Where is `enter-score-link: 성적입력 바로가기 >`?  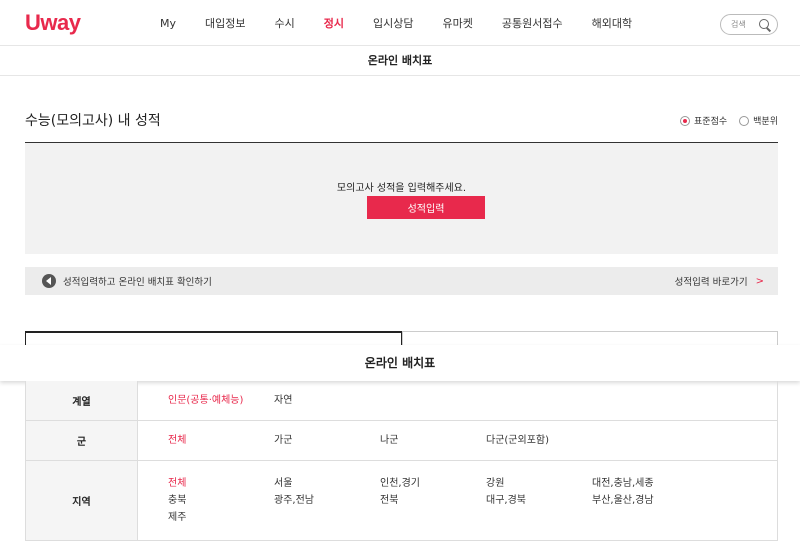 enter-score-link: 성적입력 바로가기 > is located at coordinates (719, 281).